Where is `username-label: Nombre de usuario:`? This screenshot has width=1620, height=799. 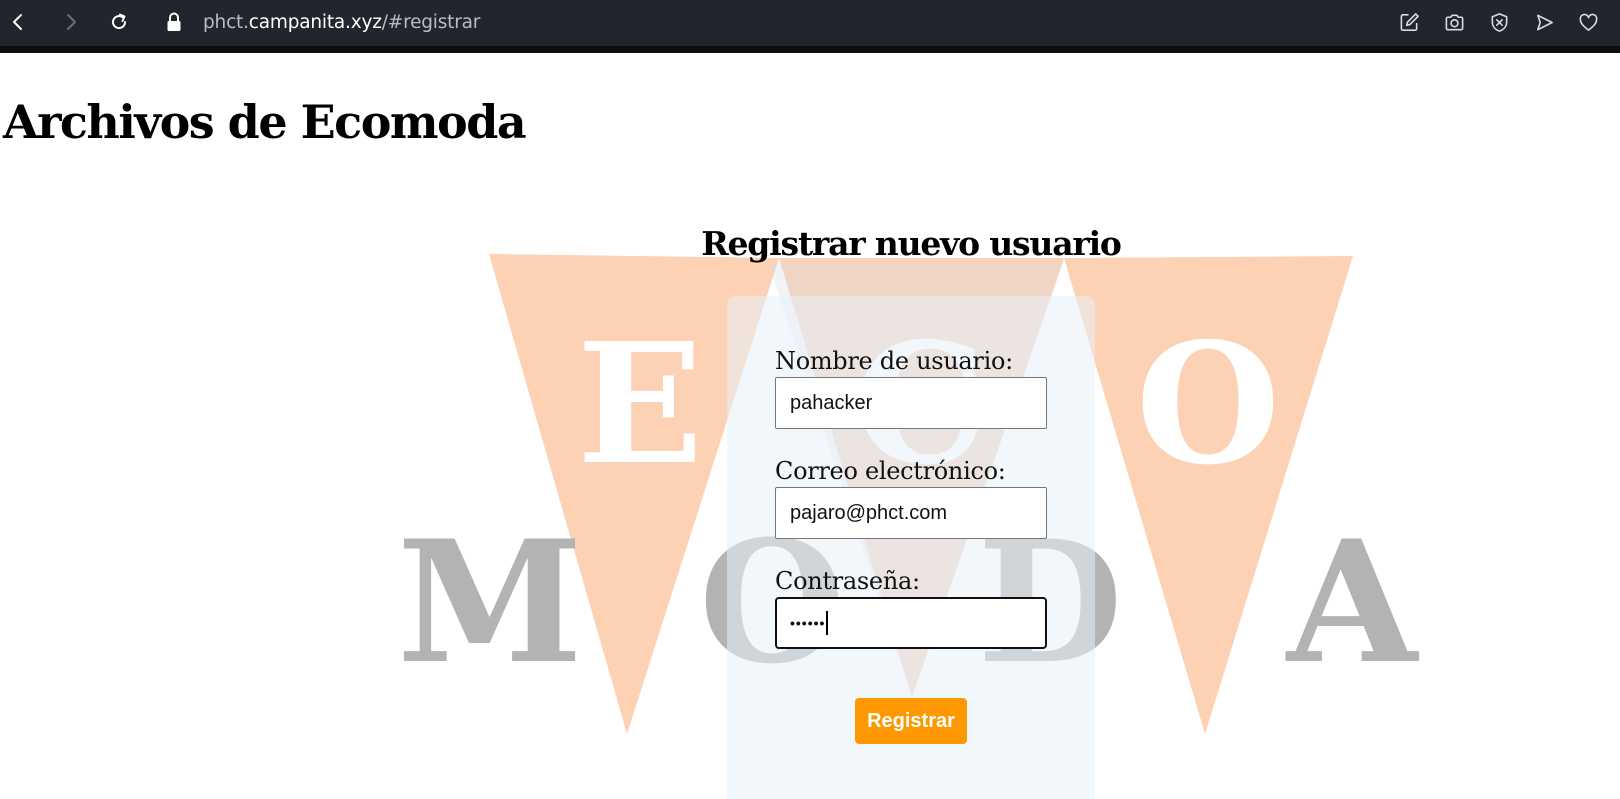
username-label: Nombre de usuario: is located at coordinates (894, 361).